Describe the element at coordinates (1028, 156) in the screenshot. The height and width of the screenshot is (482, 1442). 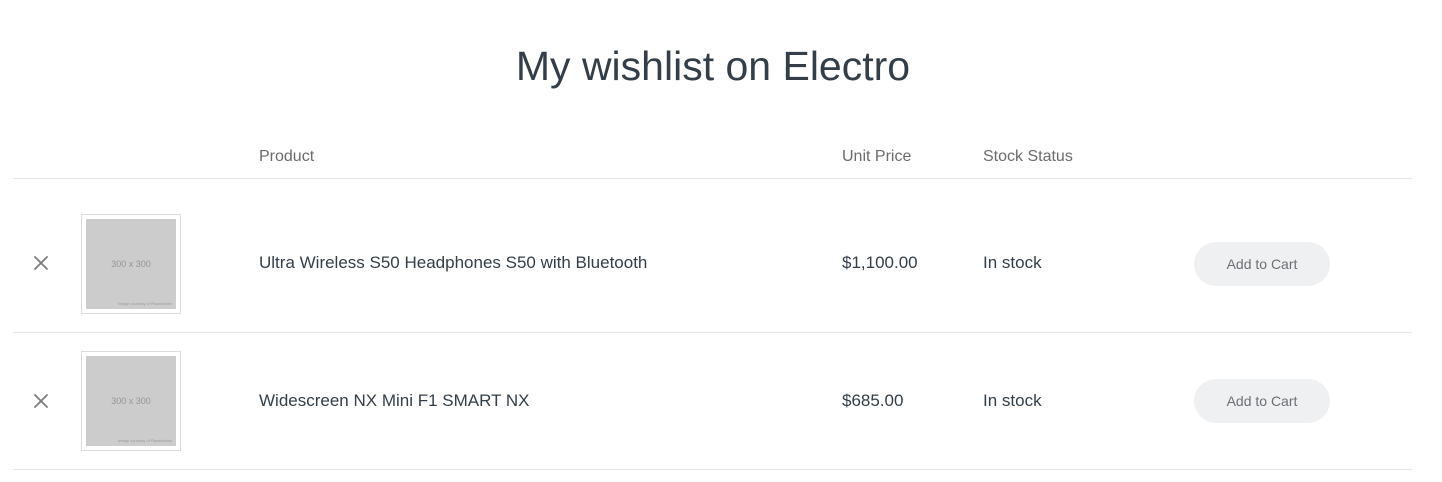
I see `header-stock-status: Stock Status` at that location.